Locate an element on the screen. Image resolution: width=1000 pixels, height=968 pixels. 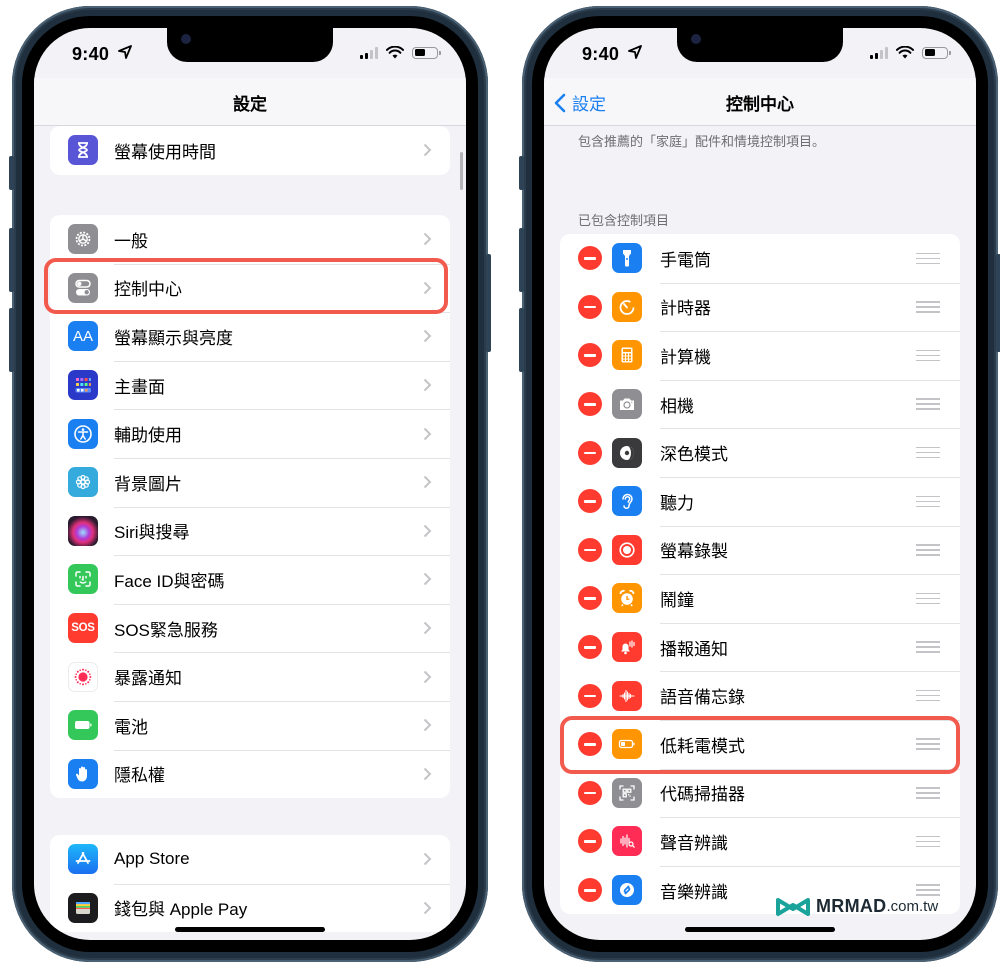
settings-item-app-store: App Store is located at coordinates (250, 859).